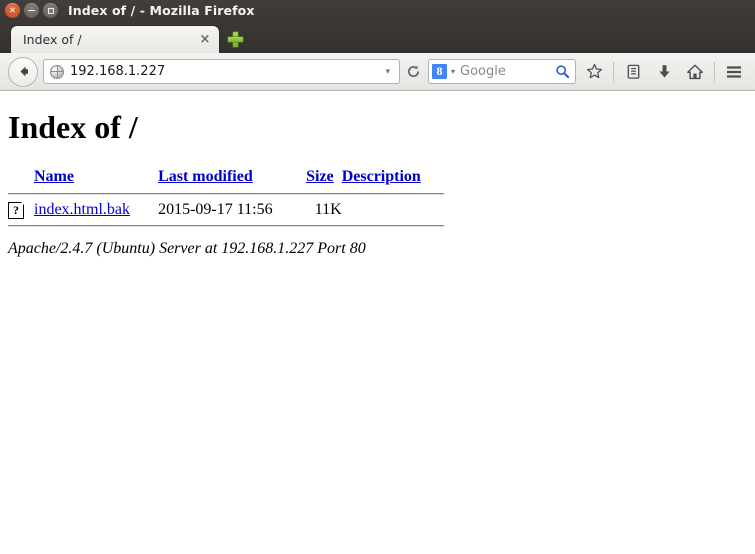 The width and height of the screenshot is (755, 554). Describe the element at coordinates (377, 37) in the screenshot. I see `tab-strip: Index of / ×` at that location.